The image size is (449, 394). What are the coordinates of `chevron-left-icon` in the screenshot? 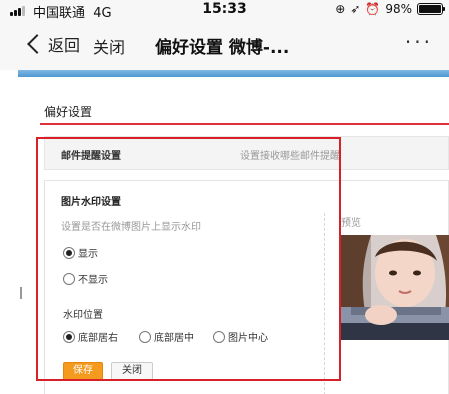 It's located at (37, 44).